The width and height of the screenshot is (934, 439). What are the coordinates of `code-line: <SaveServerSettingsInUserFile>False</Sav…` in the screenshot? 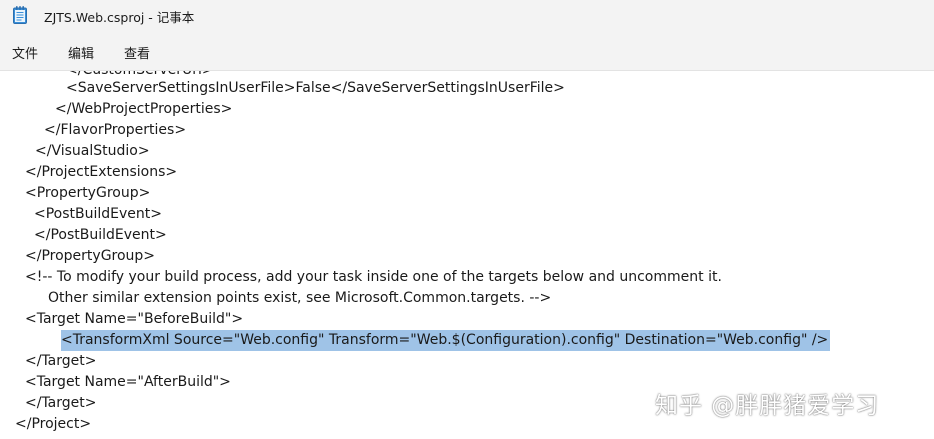 It's located at (315, 88).